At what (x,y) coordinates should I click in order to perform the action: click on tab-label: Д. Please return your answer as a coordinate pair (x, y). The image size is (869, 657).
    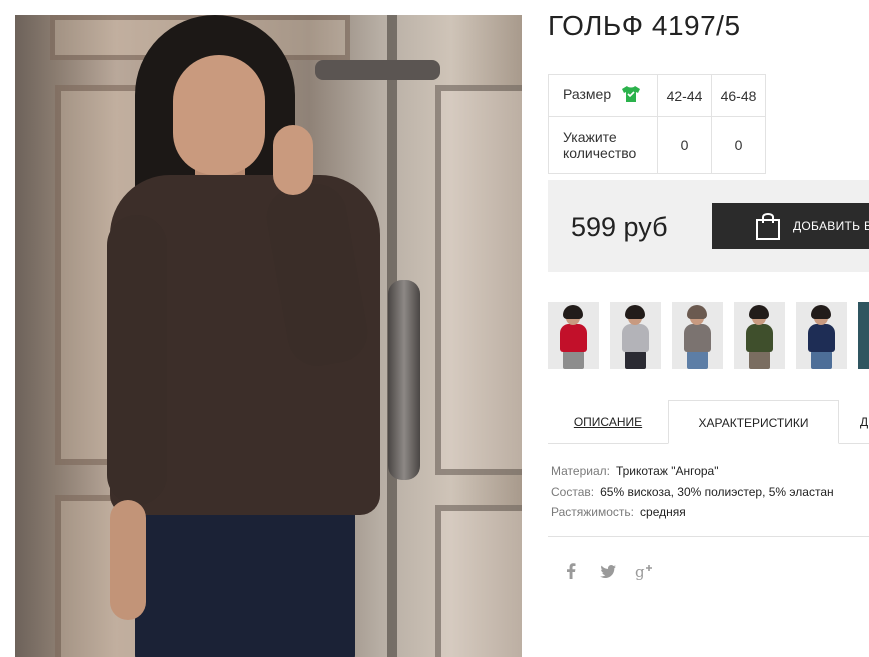
    Looking at the image, I should click on (864, 422).